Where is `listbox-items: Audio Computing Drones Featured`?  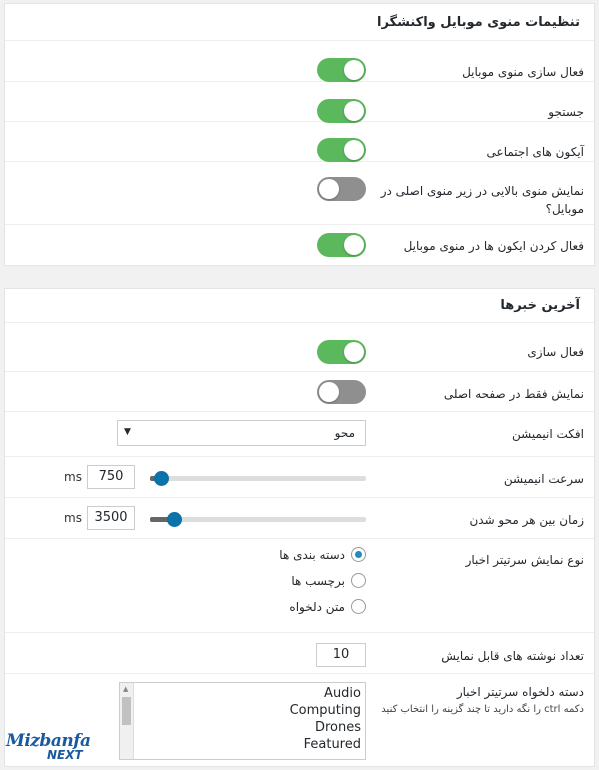
listbox-items: Audio Computing Drones Featured is located at coordinates (325, 719).